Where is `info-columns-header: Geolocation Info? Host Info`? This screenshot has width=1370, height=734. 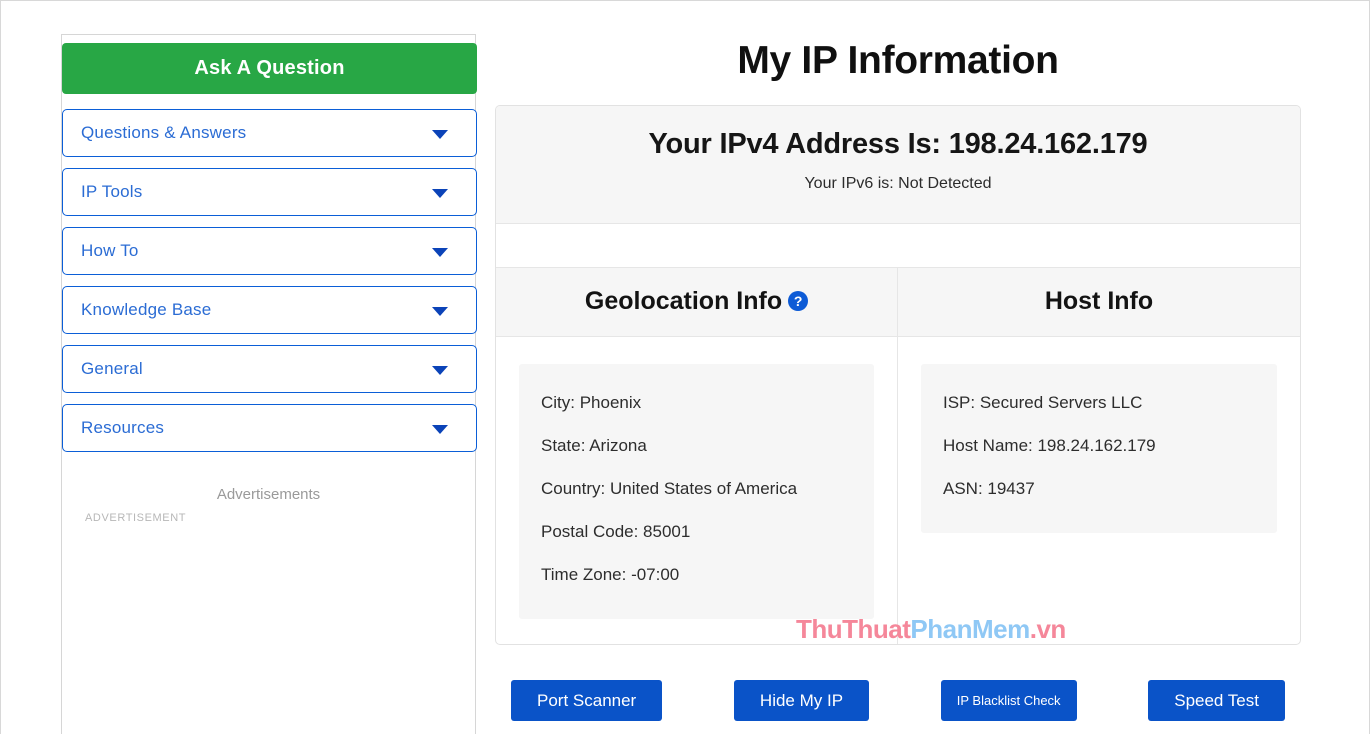
info-columns-header: Geolocation Info? Host Info is located at coordinates (898, 302).